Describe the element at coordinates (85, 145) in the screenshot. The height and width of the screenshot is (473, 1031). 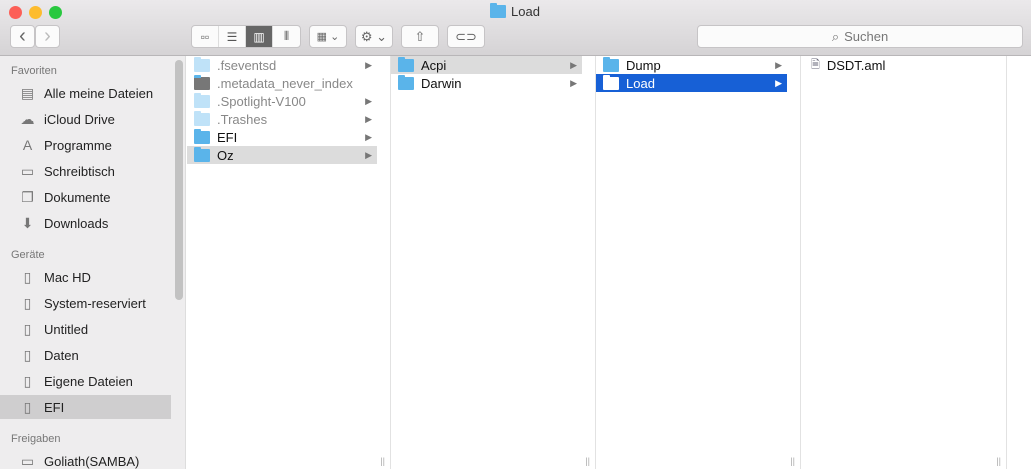
I see `sidebar-item-programme: A Programme` at that location.